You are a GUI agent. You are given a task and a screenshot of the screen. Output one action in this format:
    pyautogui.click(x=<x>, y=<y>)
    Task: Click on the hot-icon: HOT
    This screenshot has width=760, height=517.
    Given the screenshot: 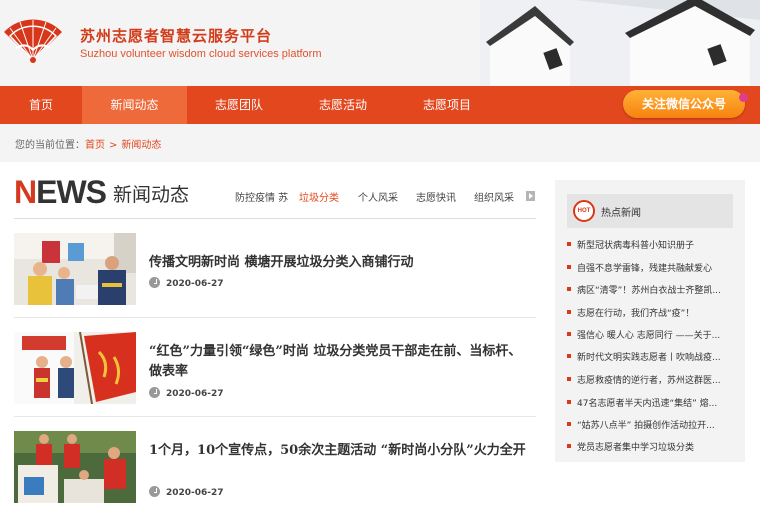 What is the action you would take?
    pyautogui.click(x=584, y=211)
    